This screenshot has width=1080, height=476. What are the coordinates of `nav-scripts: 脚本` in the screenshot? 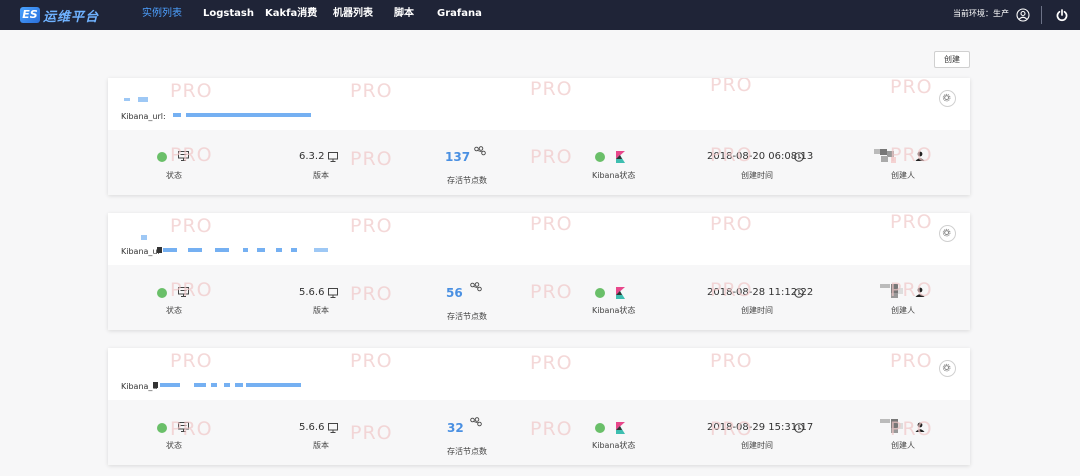 It's located at (404, 15).